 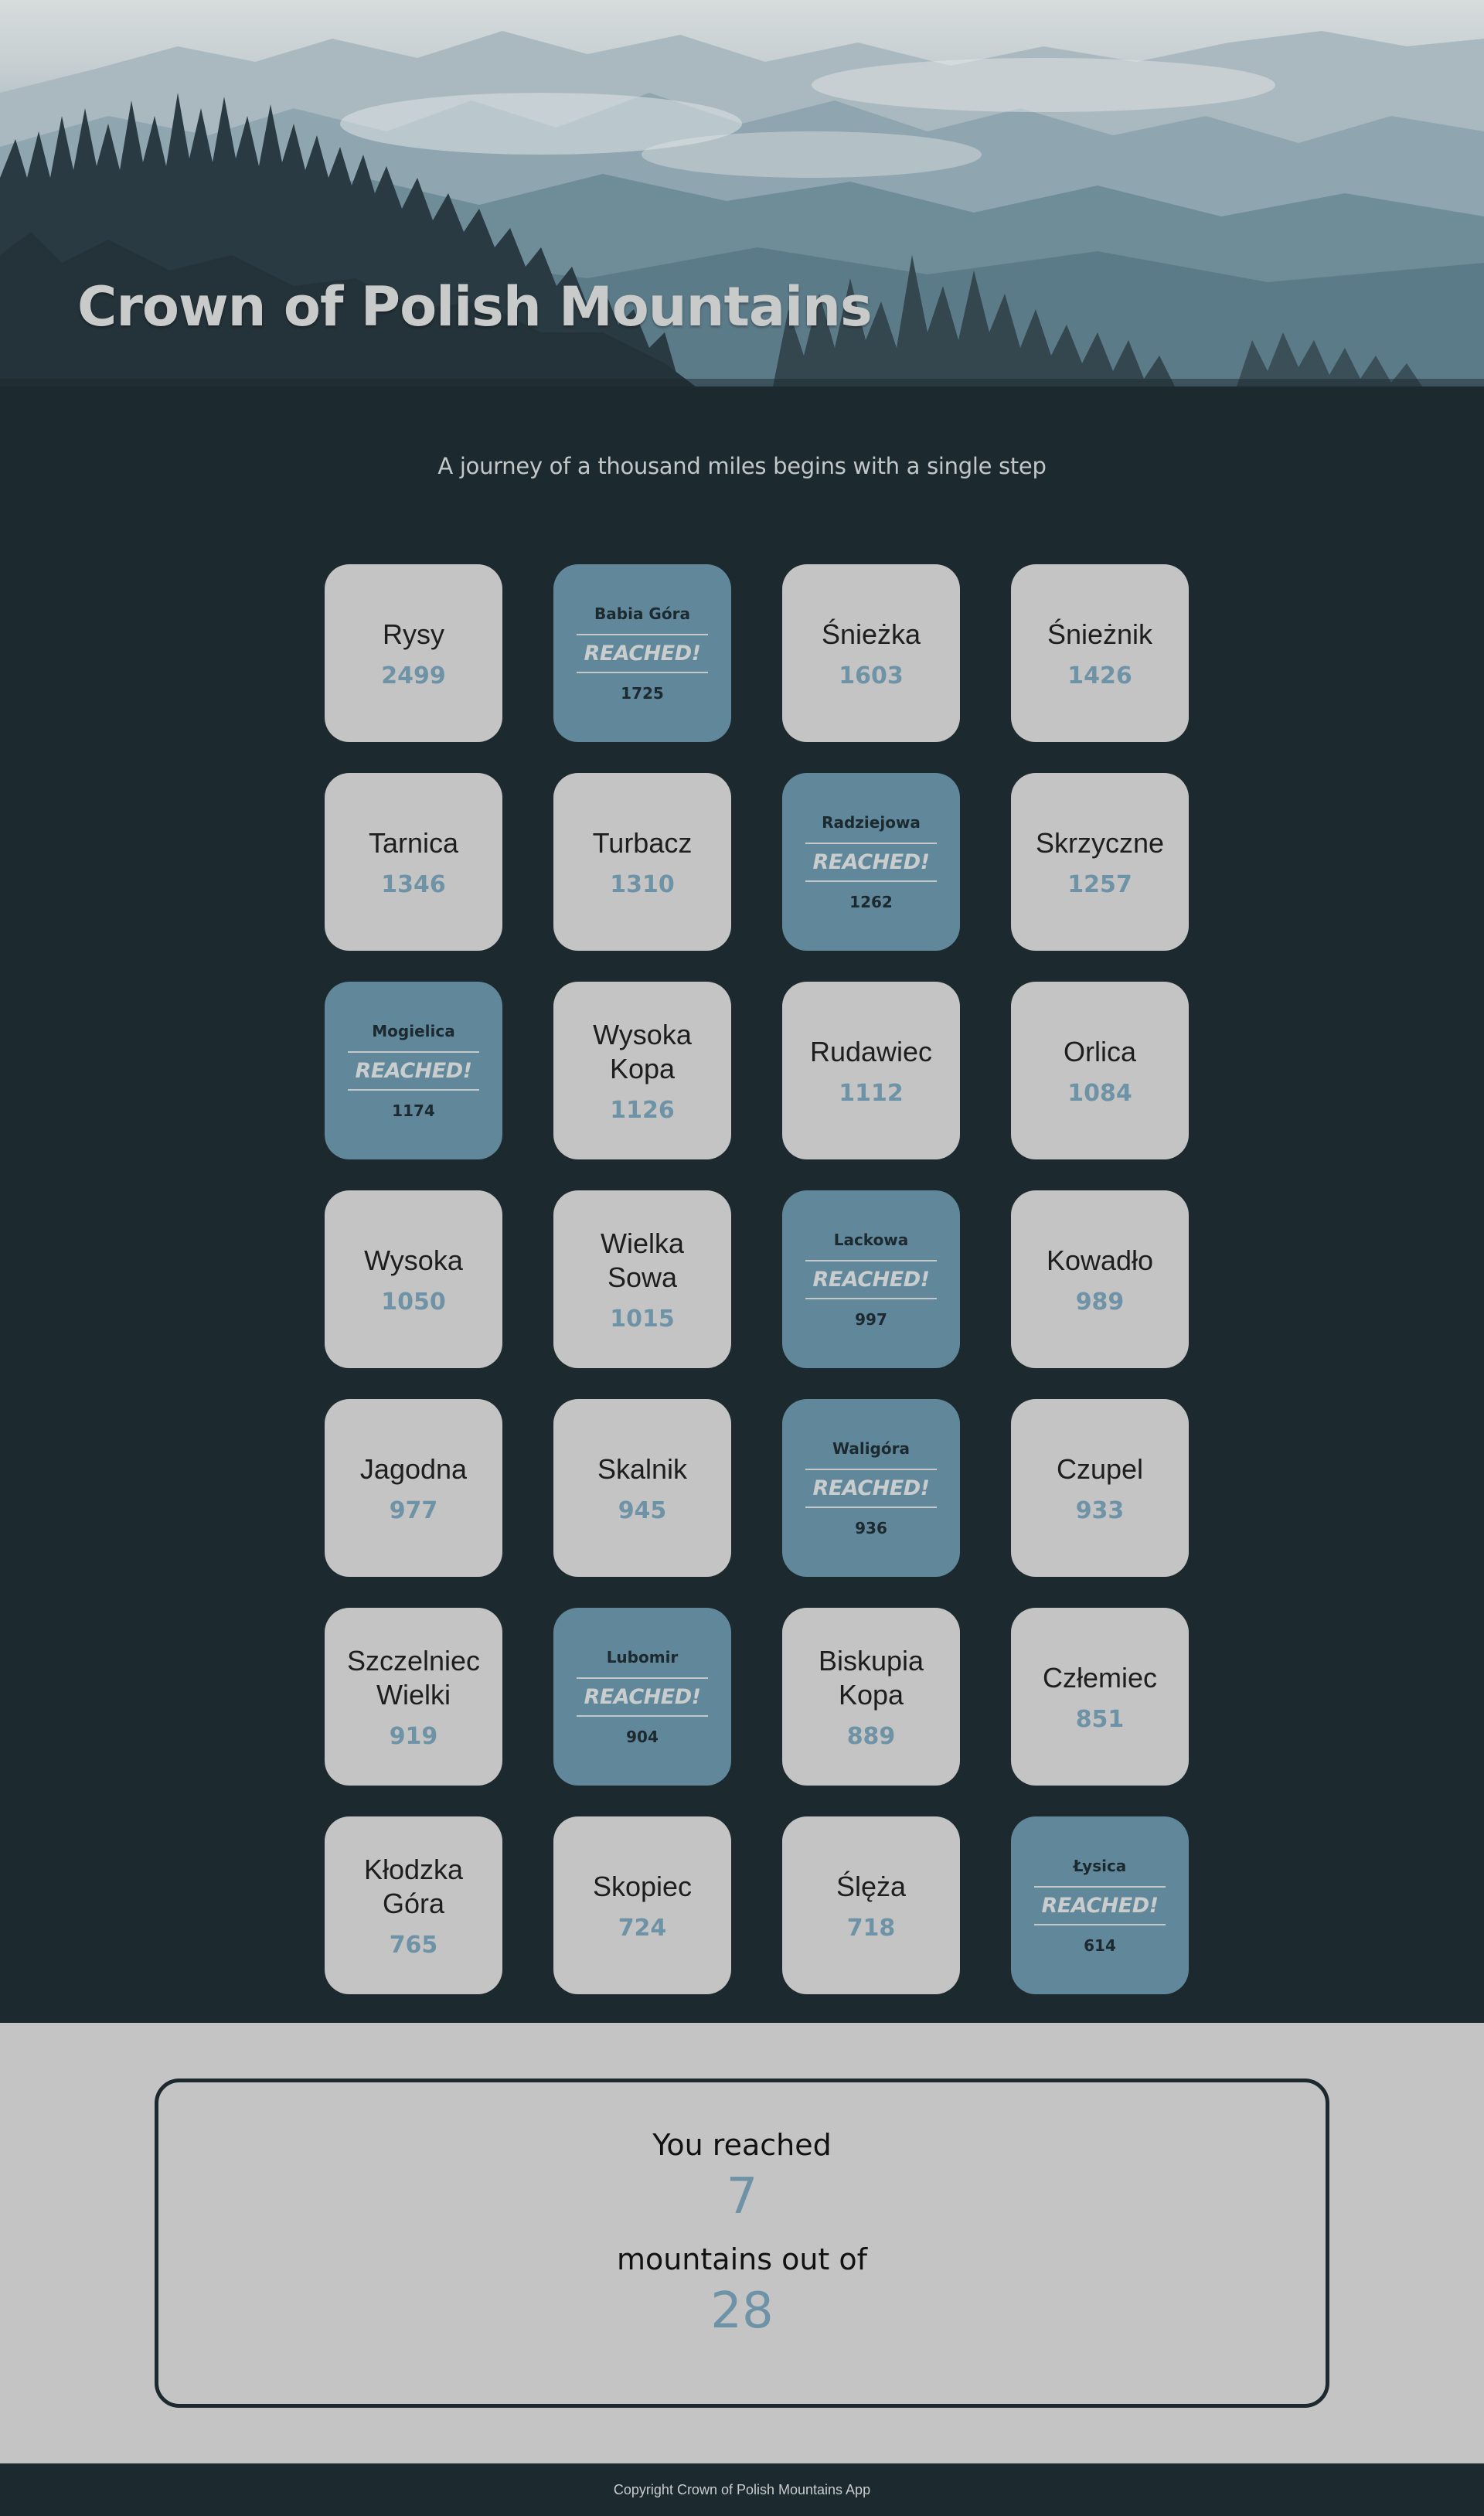 I want to click on mountain-height: 919, so click(x=413, y=1736).